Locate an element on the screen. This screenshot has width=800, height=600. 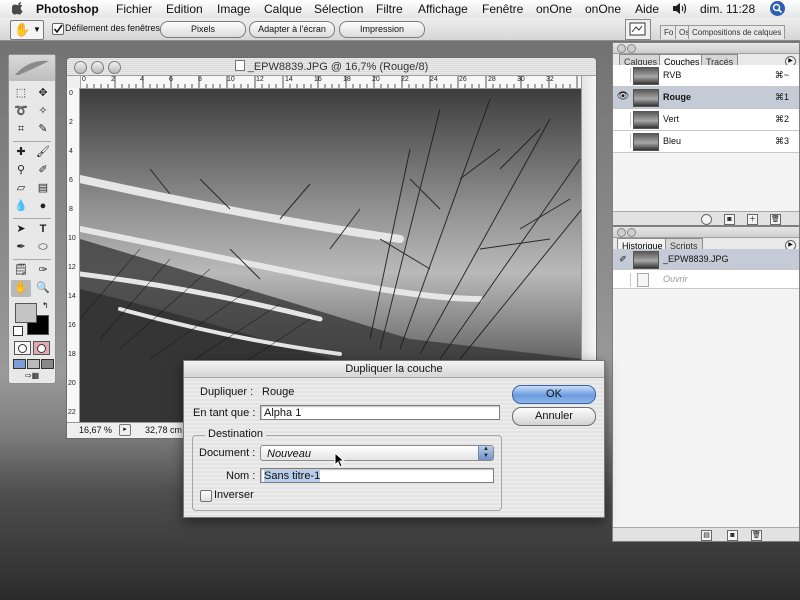
healing-brush-tool-icon: ✚ is located at coordinates (21, 152).